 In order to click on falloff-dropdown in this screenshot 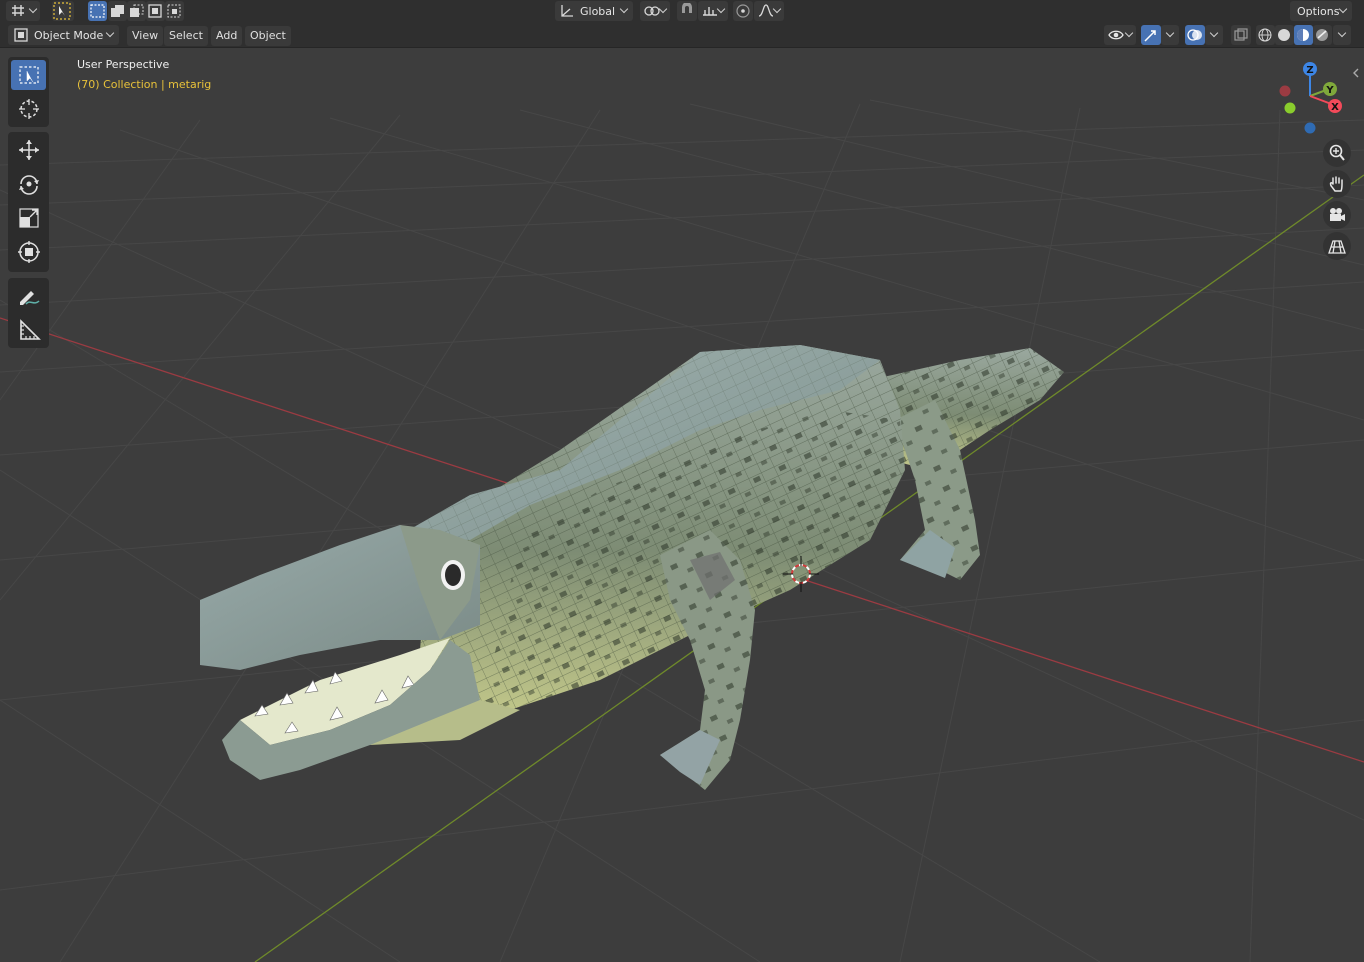, I will do `click(769, 11)`.